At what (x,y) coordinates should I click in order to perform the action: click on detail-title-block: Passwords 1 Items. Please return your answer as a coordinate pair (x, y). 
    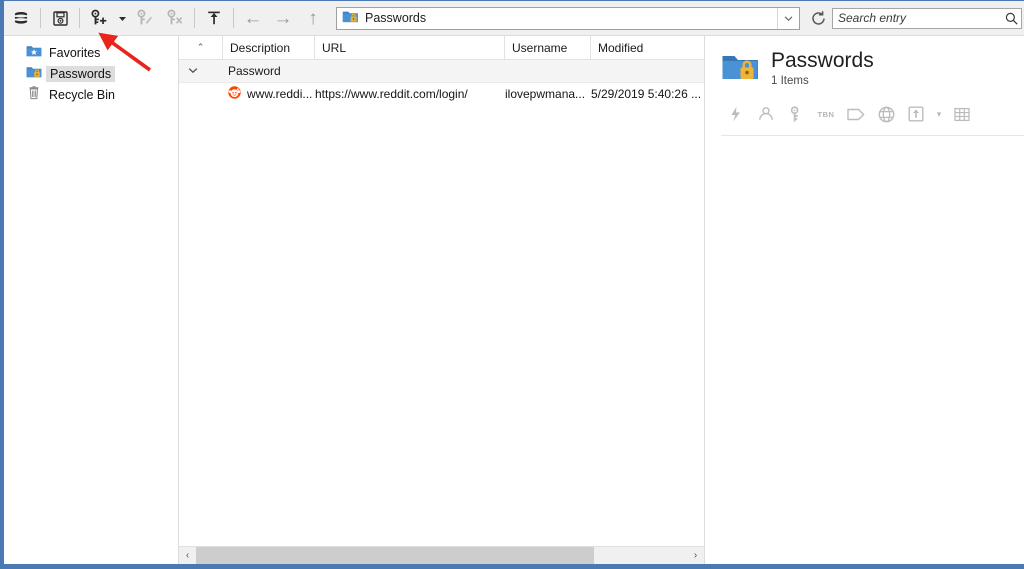
    Looking at the image, I should click on (822, 68).